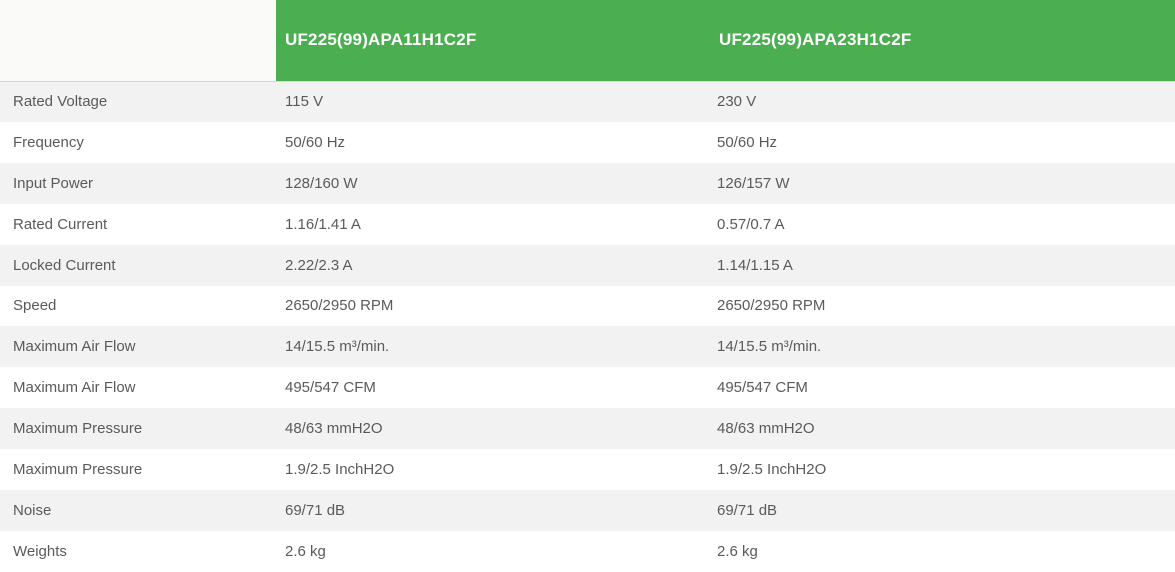  I want to click on spec-row: Weights 2.6 kg 2.6 kg, so click(587, 551).